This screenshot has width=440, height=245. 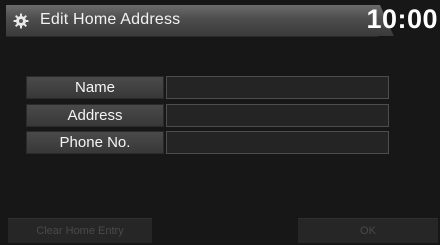 What do you see at coordinates (95, 87) in the screenshot?
I see `name-label: Name` at bounding box center [95, 87].